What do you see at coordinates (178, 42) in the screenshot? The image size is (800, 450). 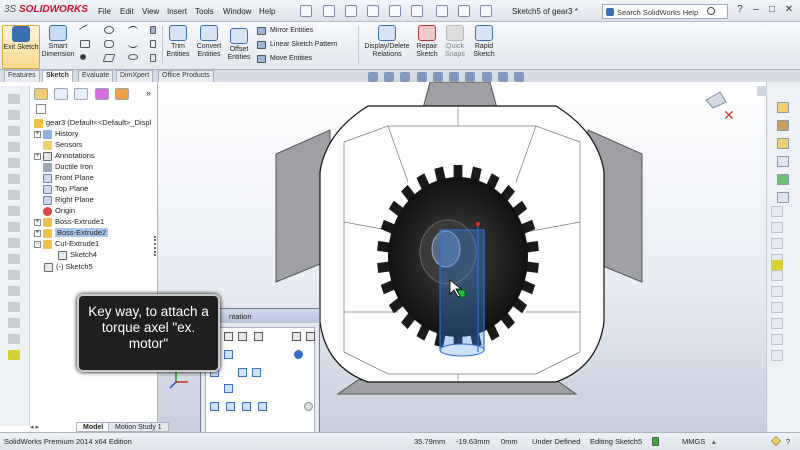 I see `trim-entities-button: Trim Entities` at bounding box center [178, 42].